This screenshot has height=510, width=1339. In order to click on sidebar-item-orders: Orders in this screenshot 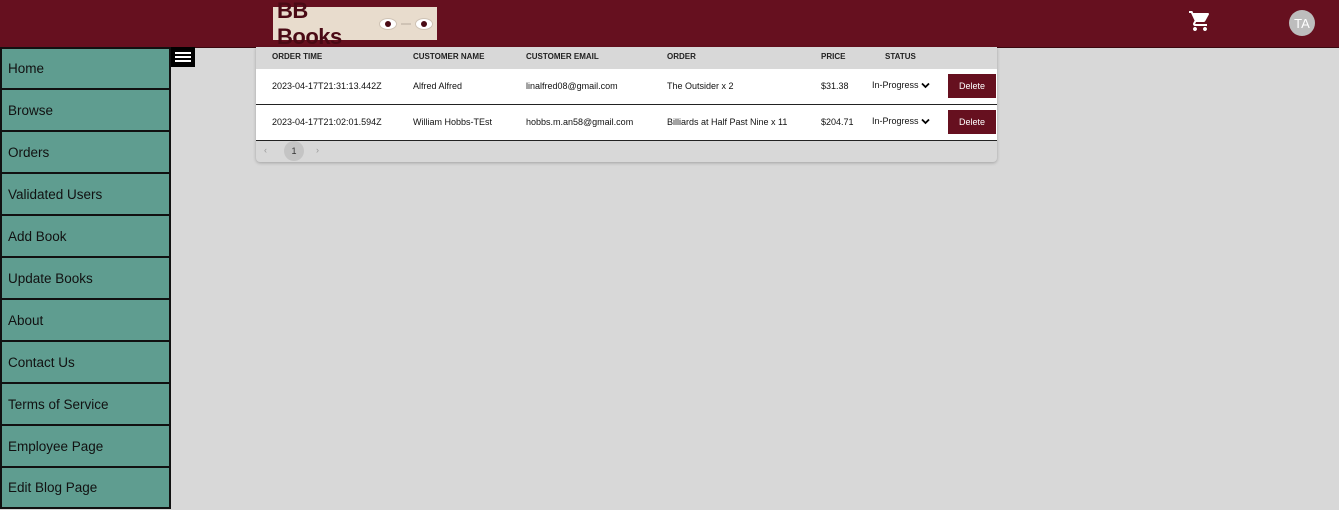, I will do `click(85, 152)`.